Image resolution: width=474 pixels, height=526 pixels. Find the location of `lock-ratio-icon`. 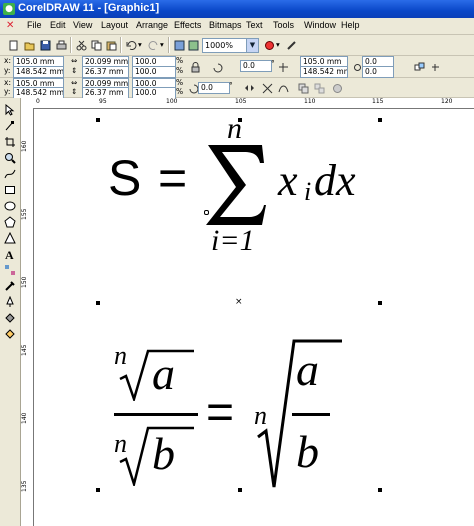

lock-ratio-icon is located at coordinates (195, 67).